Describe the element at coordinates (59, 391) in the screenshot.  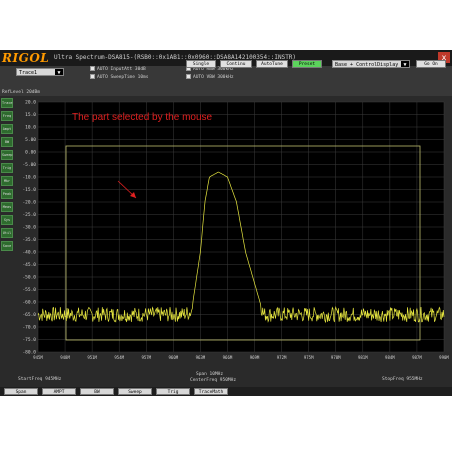
I see `bottom-button-ampt: AMPT` at that location.